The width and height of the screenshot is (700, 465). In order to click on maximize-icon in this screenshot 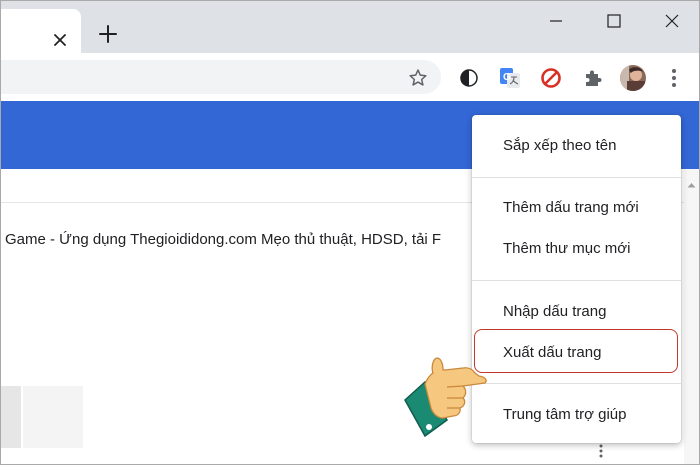, I will do `click(614, 21)`.